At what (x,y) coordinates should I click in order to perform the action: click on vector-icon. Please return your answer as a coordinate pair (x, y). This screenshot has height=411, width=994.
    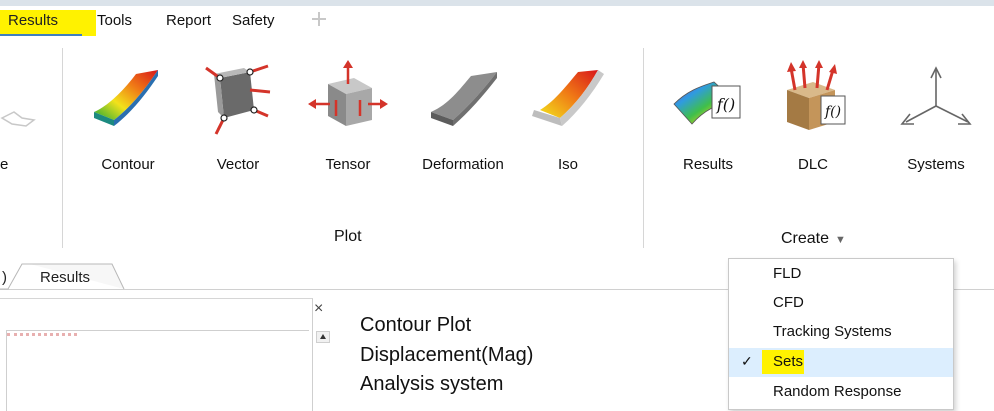
    Looking at the image, I should click on (238, 99).